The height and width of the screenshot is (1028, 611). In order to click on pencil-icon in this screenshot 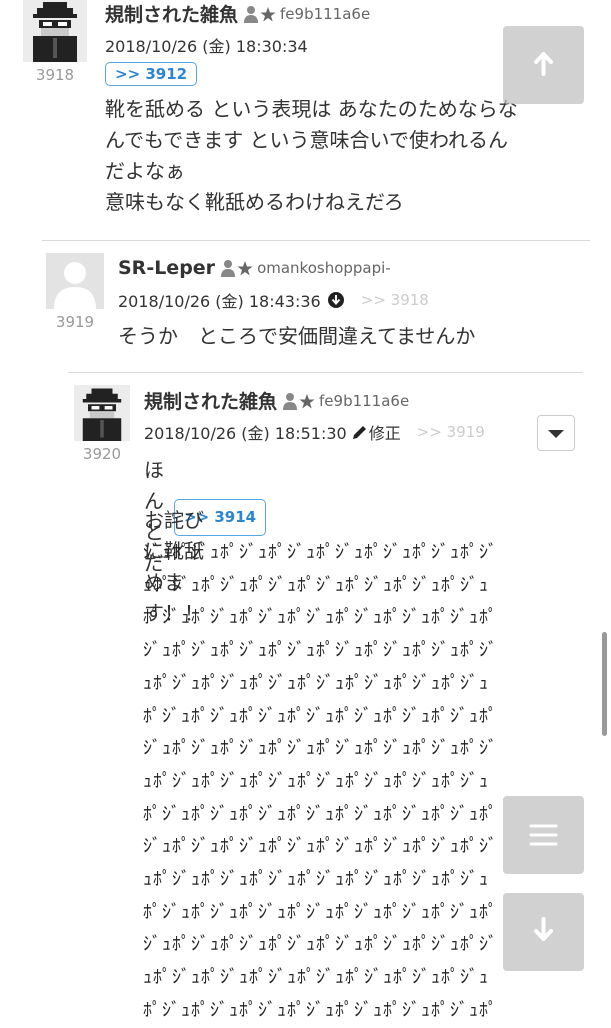, I will do `click(359, 432)`.